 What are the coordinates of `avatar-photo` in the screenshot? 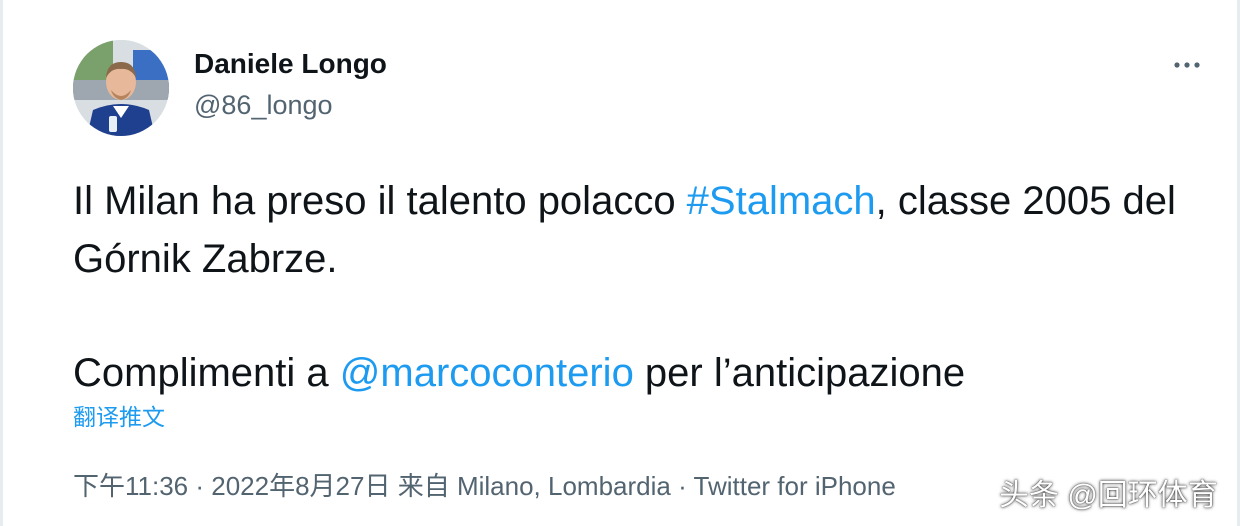 It's located at (121, 88).